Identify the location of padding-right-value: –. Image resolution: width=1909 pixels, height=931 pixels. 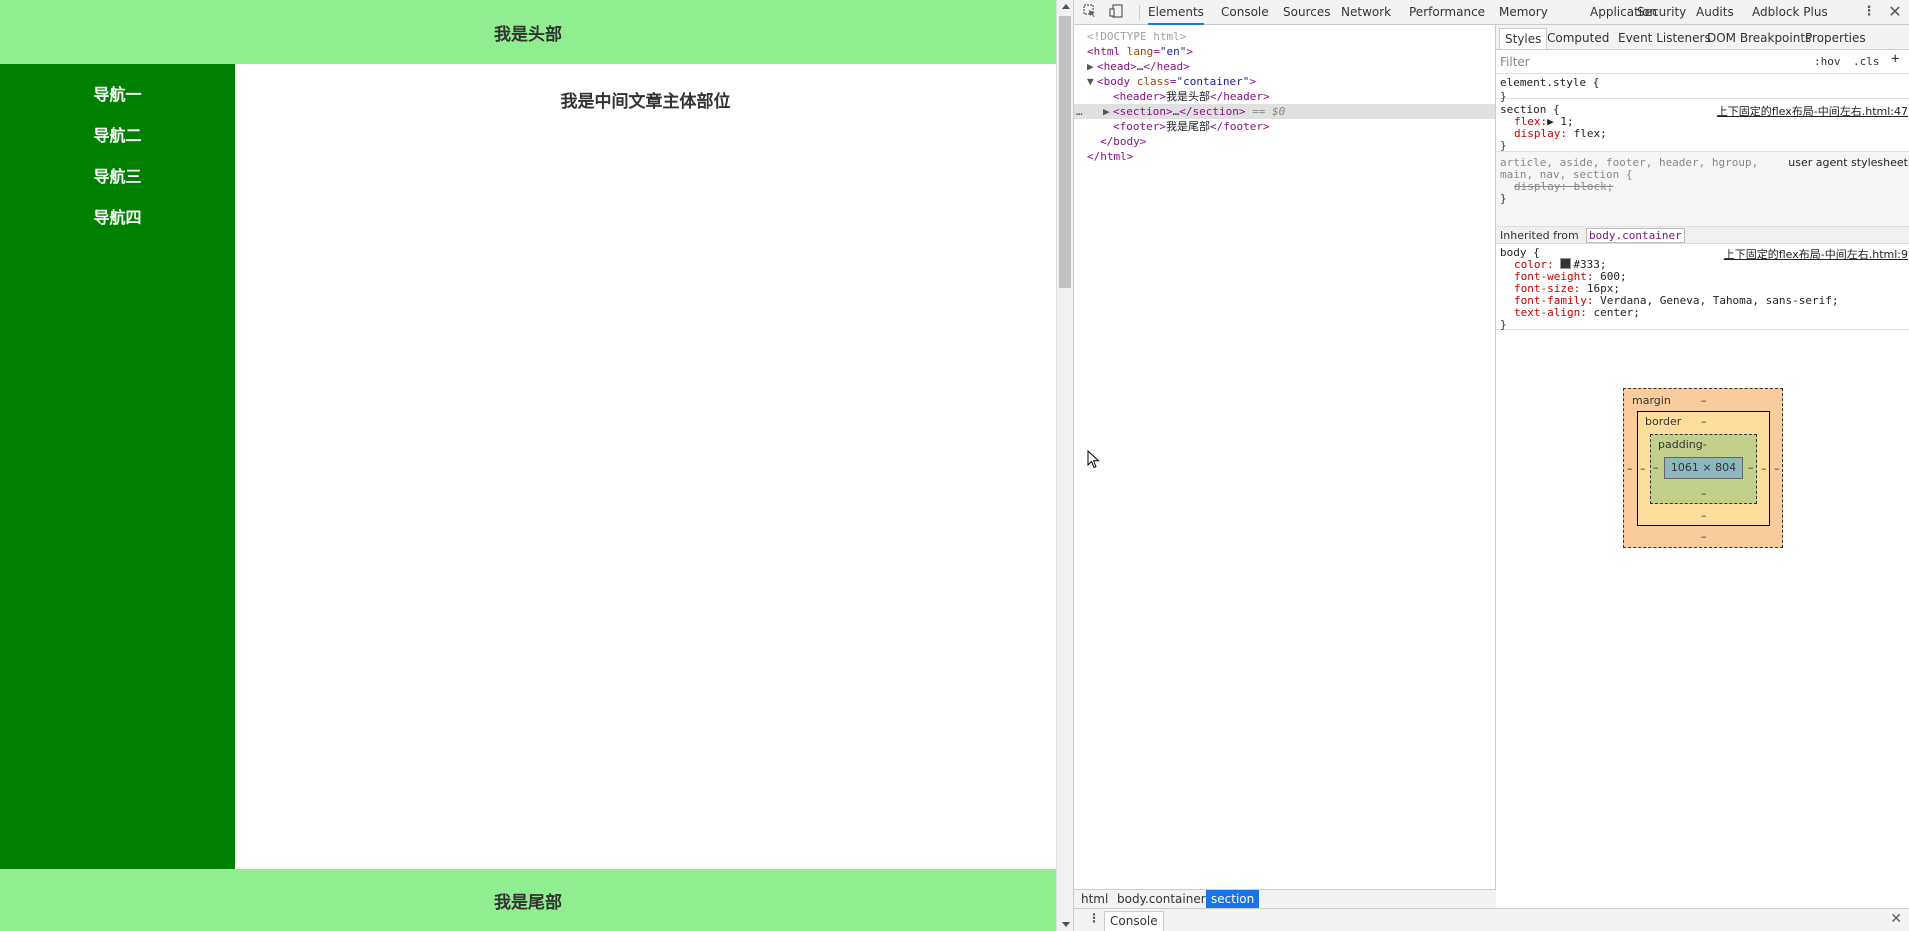
(1751, 468).